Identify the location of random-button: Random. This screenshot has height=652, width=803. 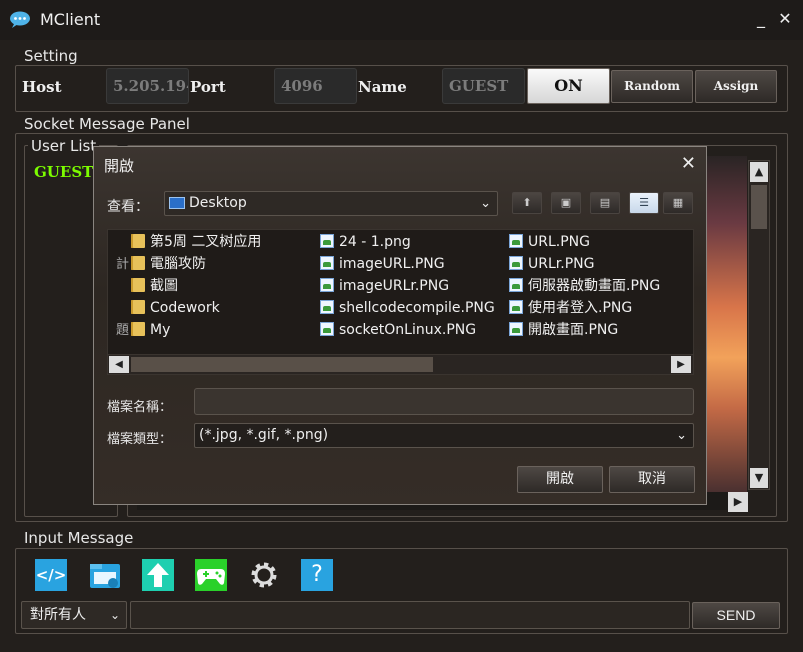
(652, 86).